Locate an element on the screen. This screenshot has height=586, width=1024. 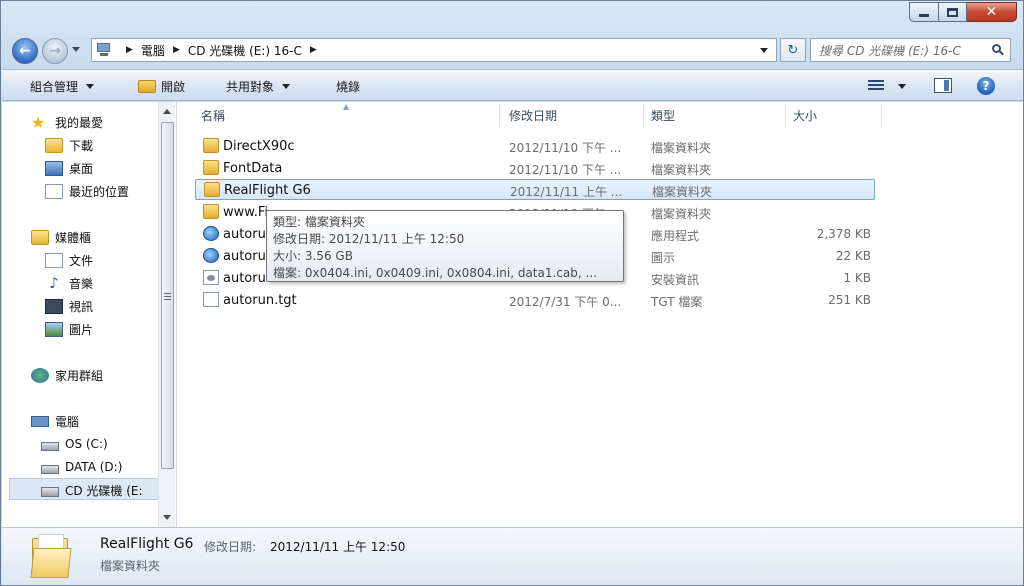
forward-button: → is located at coordinates (55, 51).